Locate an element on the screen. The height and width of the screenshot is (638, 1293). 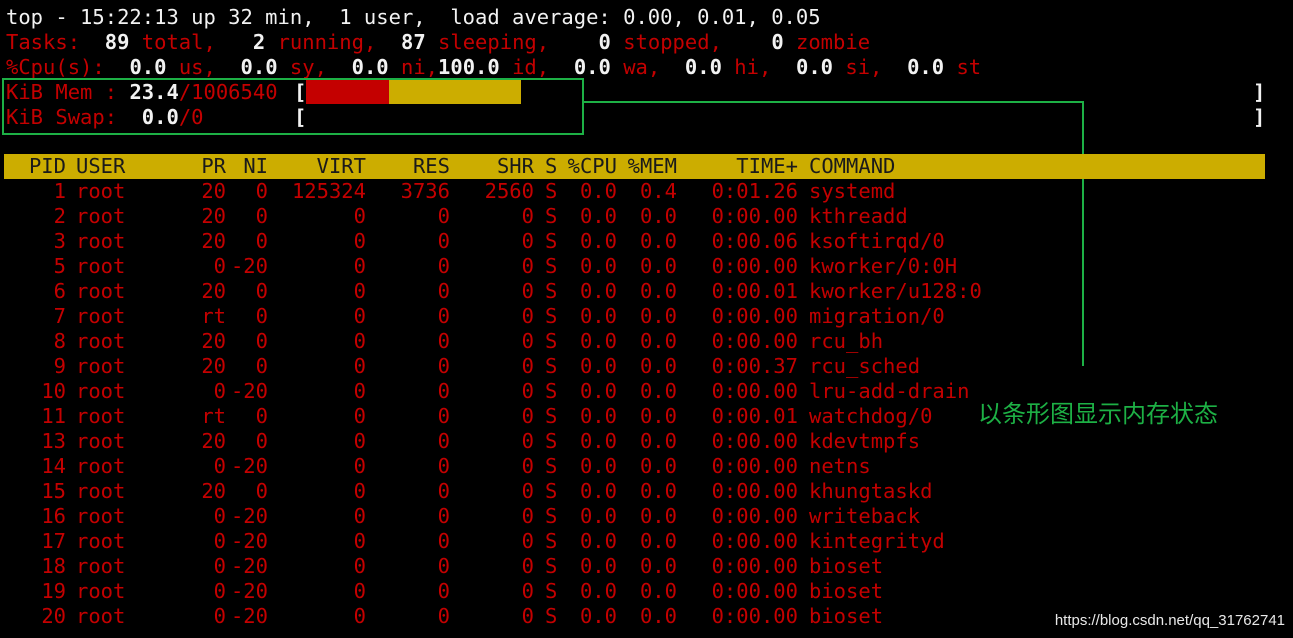
cell-pid: 8 is located at coordinates (59, 341).